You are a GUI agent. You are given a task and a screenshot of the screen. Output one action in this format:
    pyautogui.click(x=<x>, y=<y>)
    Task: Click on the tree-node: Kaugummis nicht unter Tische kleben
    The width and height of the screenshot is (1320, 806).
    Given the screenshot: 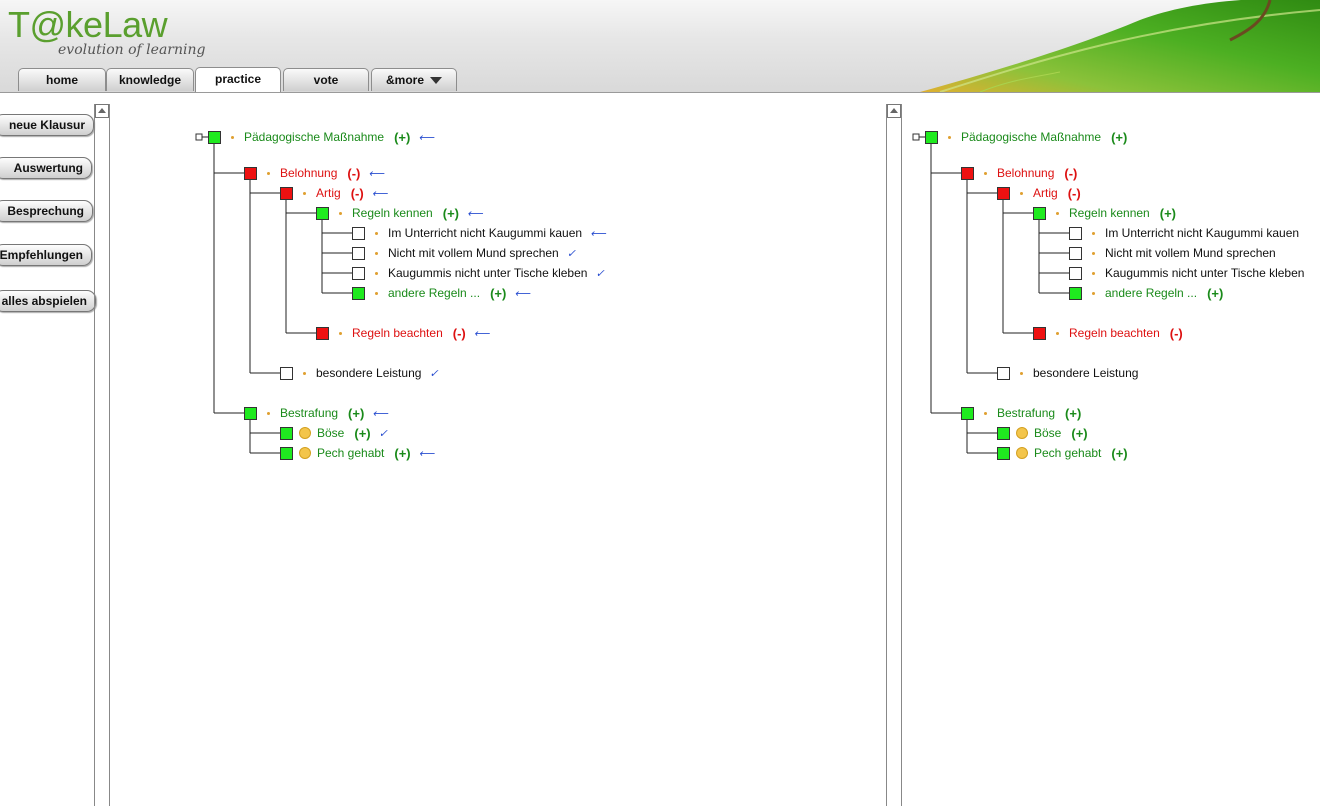 What is the action you would take?
    pyautogui.click(x=1186, y=273)
    